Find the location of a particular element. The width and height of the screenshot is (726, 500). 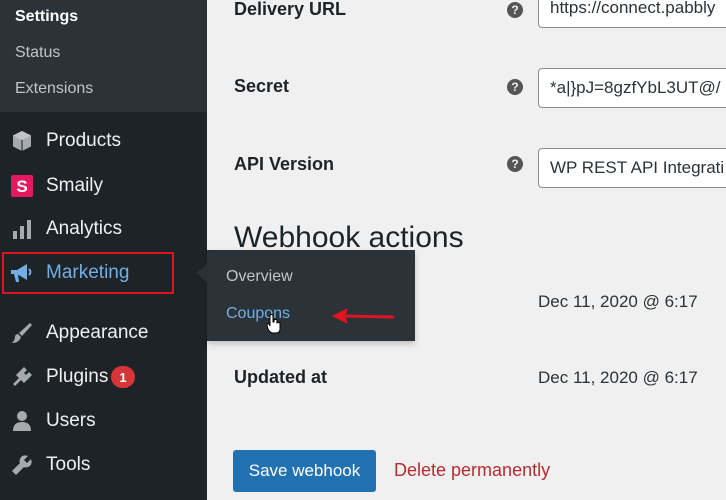

update-count-badge: 1 is located at coordinates (123, 377).